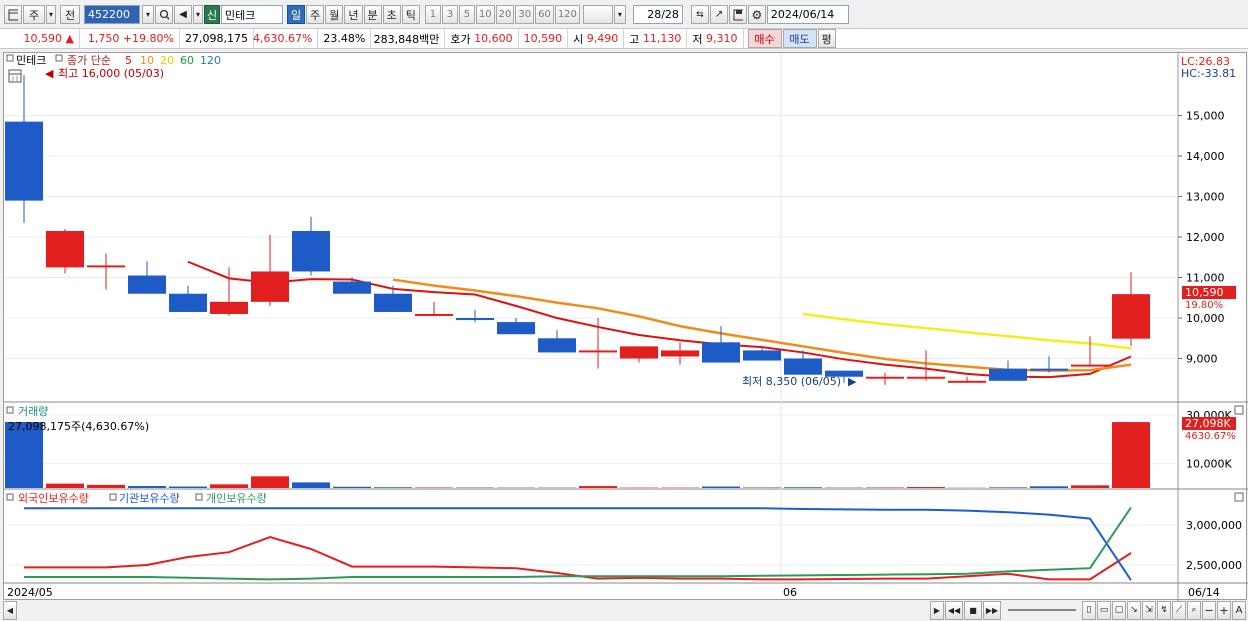 The image size is (1248, 621). What do you see at coordinates (634, 39) in the screenshot?
I see `high-label: 고` at bounding box center [634, 39].